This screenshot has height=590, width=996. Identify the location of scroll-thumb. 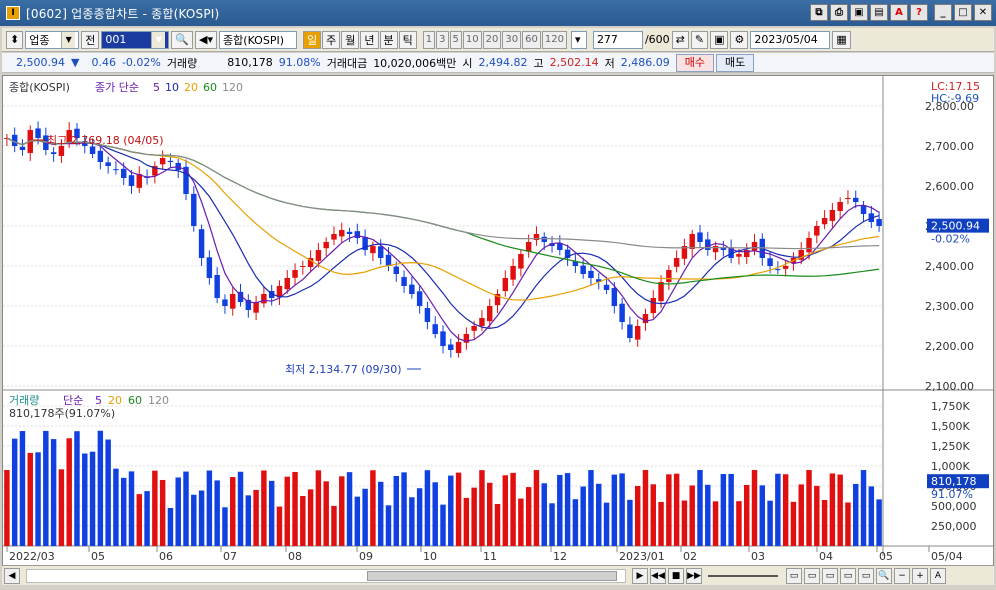
(492, 575).